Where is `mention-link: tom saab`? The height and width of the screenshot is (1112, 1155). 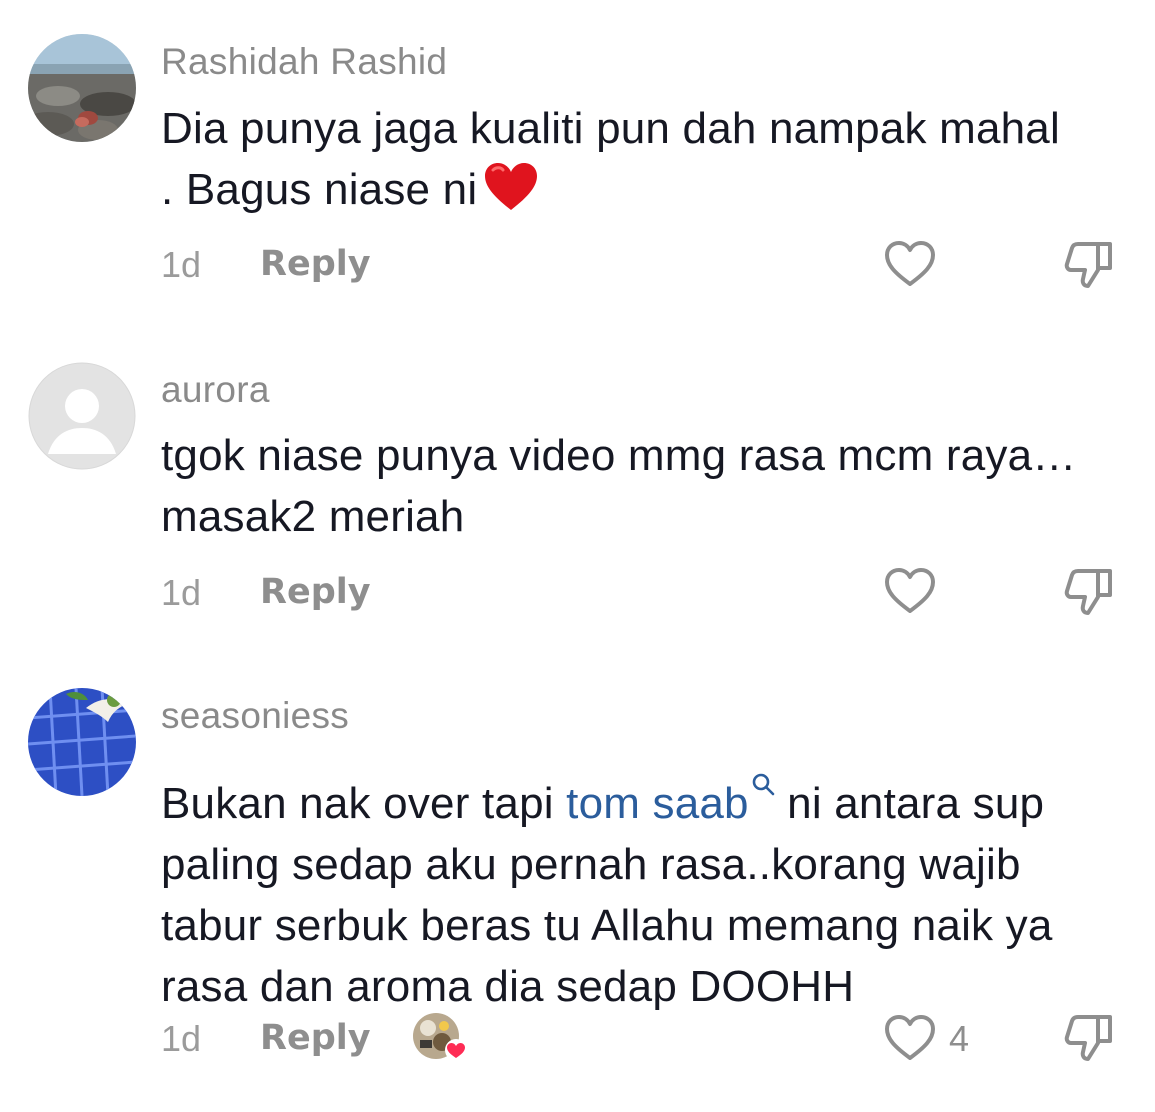 mention-link: tom saab is located at coordinates (657, 803).